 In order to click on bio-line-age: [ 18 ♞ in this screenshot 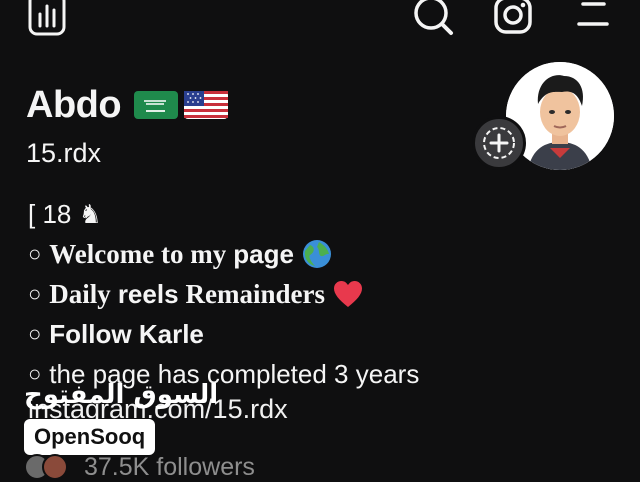, I will do `click(328, 214)`.